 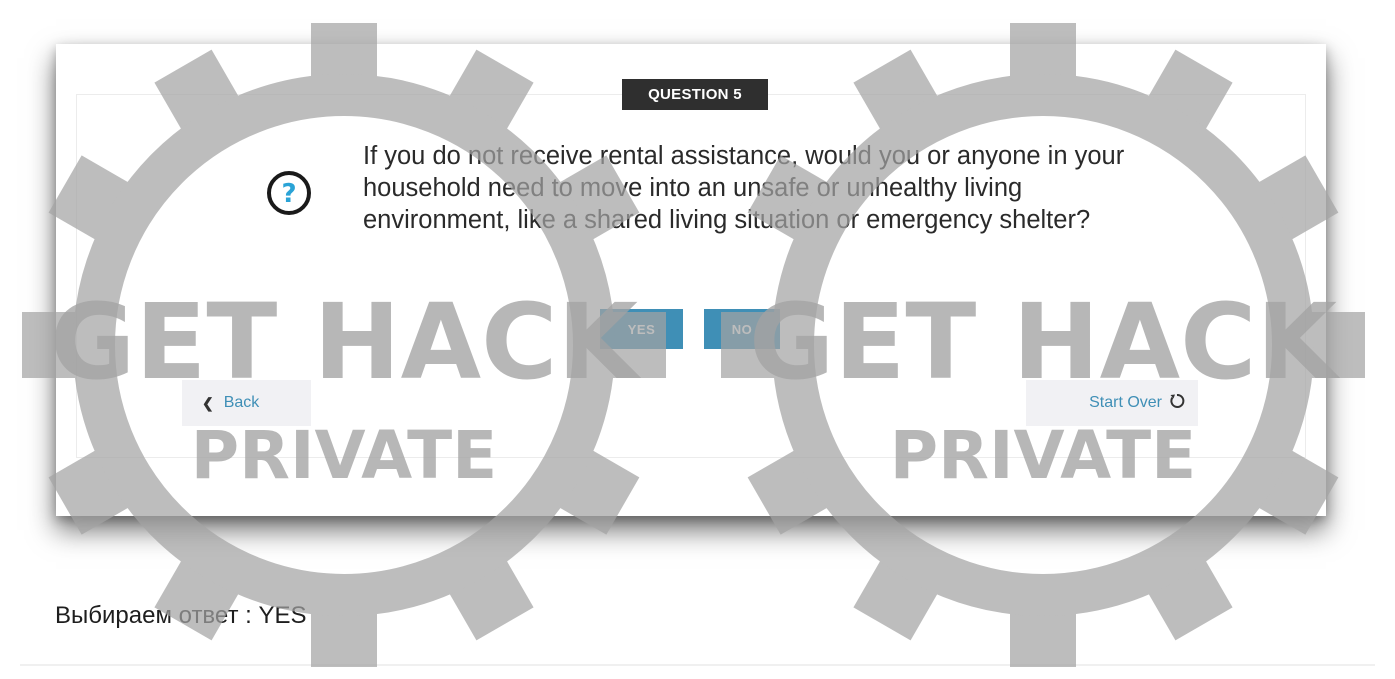 What do you see at coordinates (208, 402) in the screenshot?
I see `chevron-left-icon: ❮` at bounding box center [208, 402].